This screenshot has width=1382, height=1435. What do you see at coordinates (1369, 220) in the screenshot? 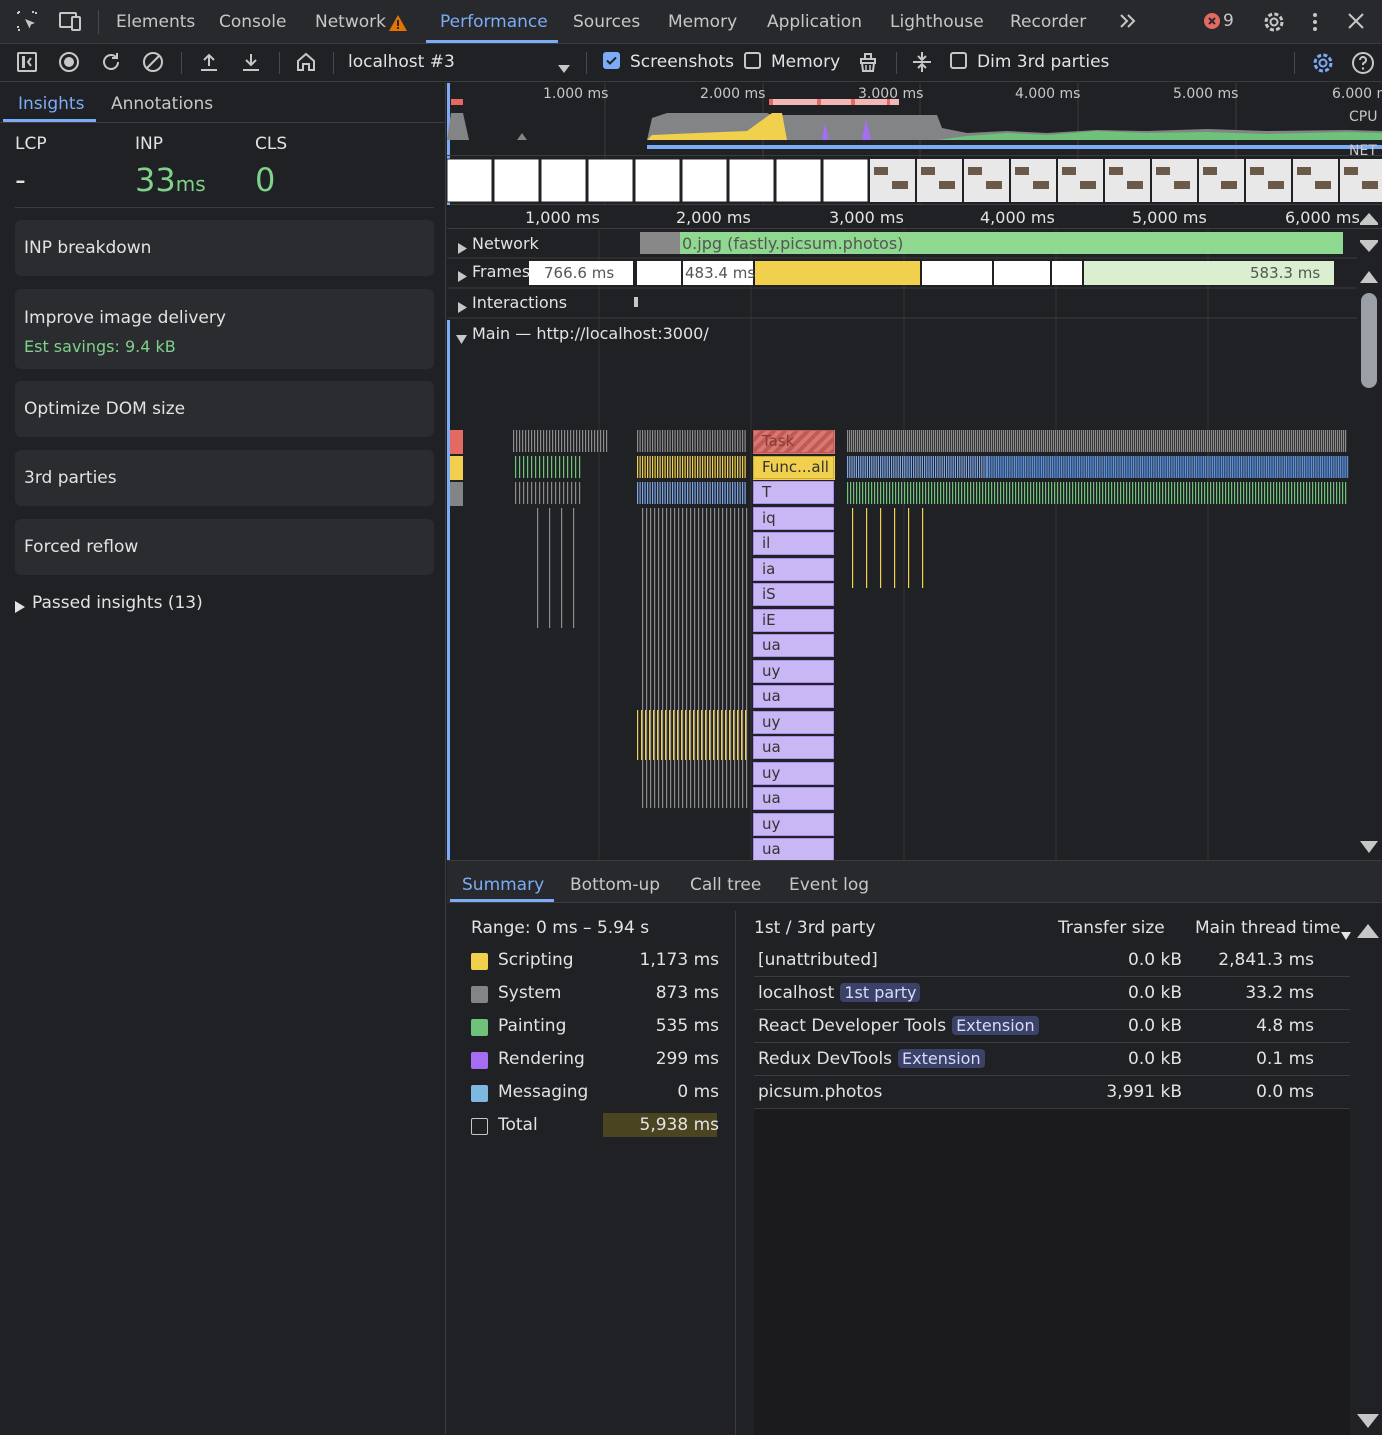
I see `scroll-top-icon` at bounding box center [1369, 220].